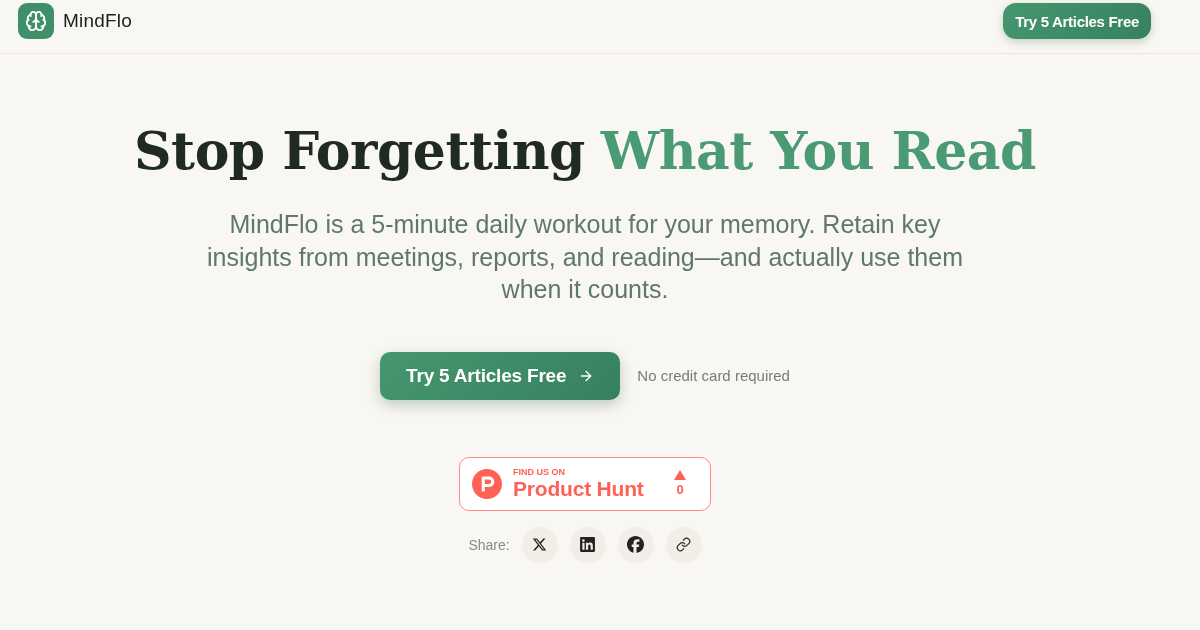 The image size is (1200, 630). I want to click on linkedin-logo-share-button, so click(587, 544).